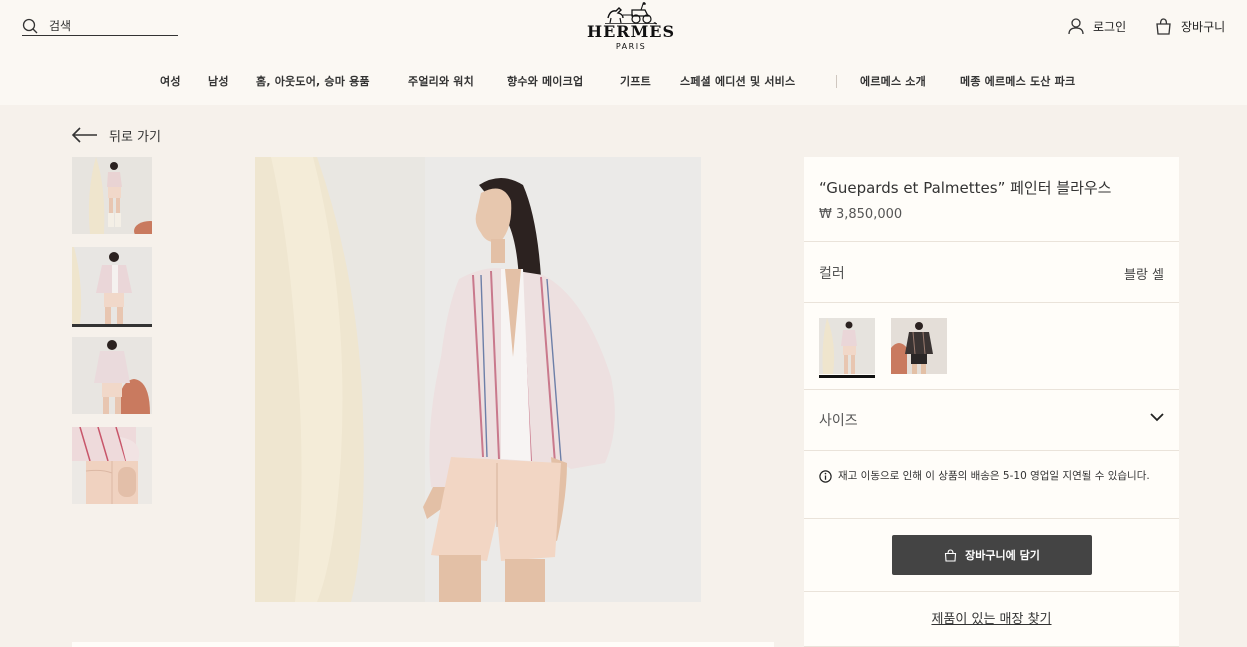 The width and height of the screenshot is (1247, 647). I want to click on add-to-cart-button: 장바구니에 담기, so click(992, 555).